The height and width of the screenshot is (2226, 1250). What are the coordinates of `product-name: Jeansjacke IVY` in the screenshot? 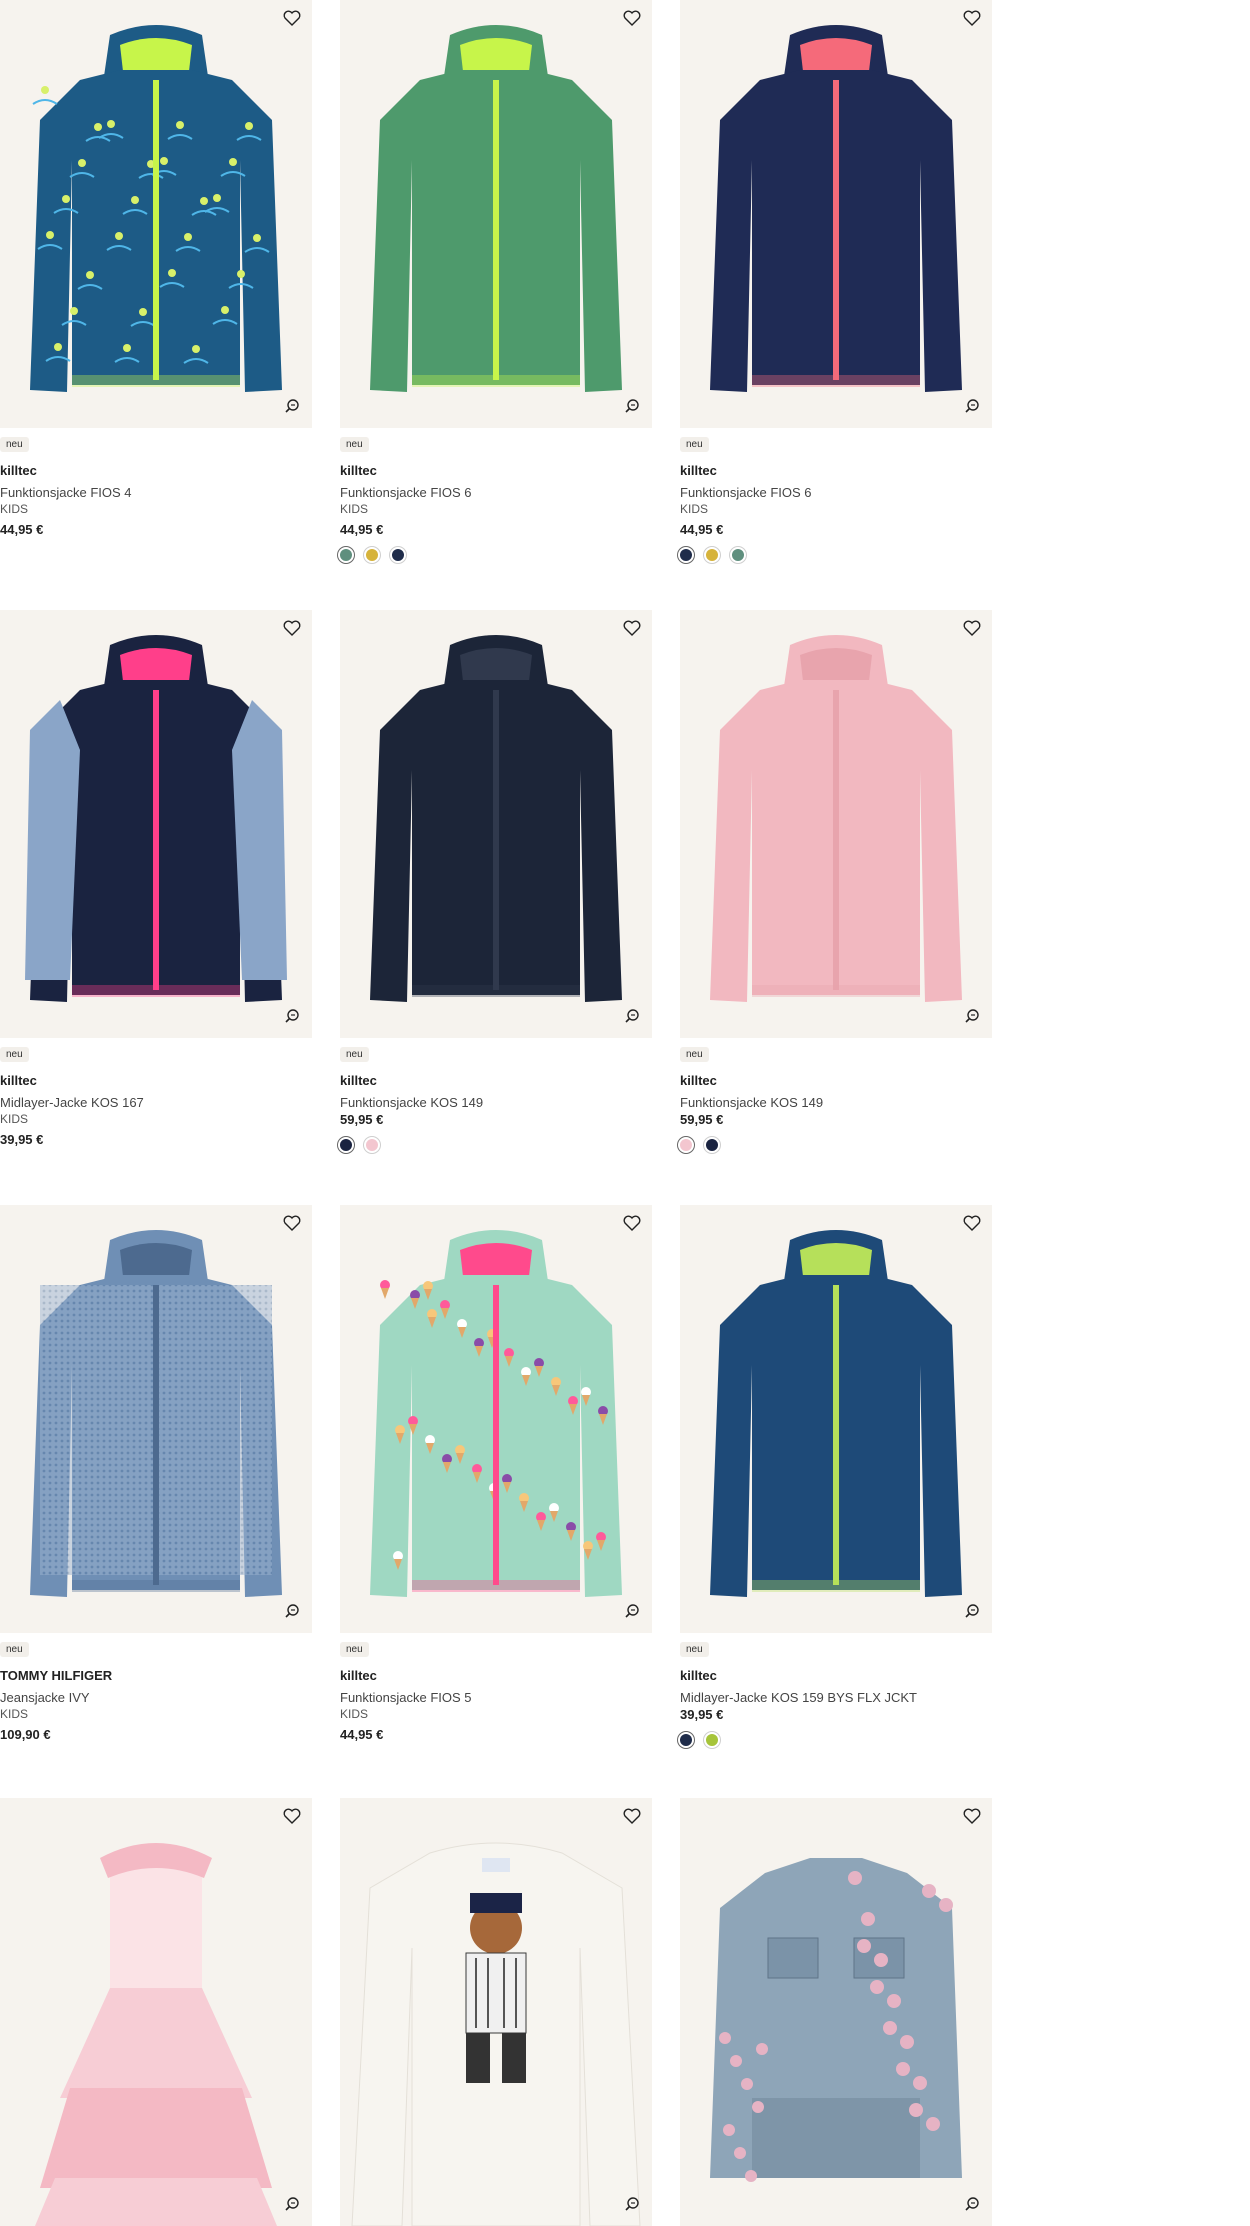 It's located at (45, 1697).